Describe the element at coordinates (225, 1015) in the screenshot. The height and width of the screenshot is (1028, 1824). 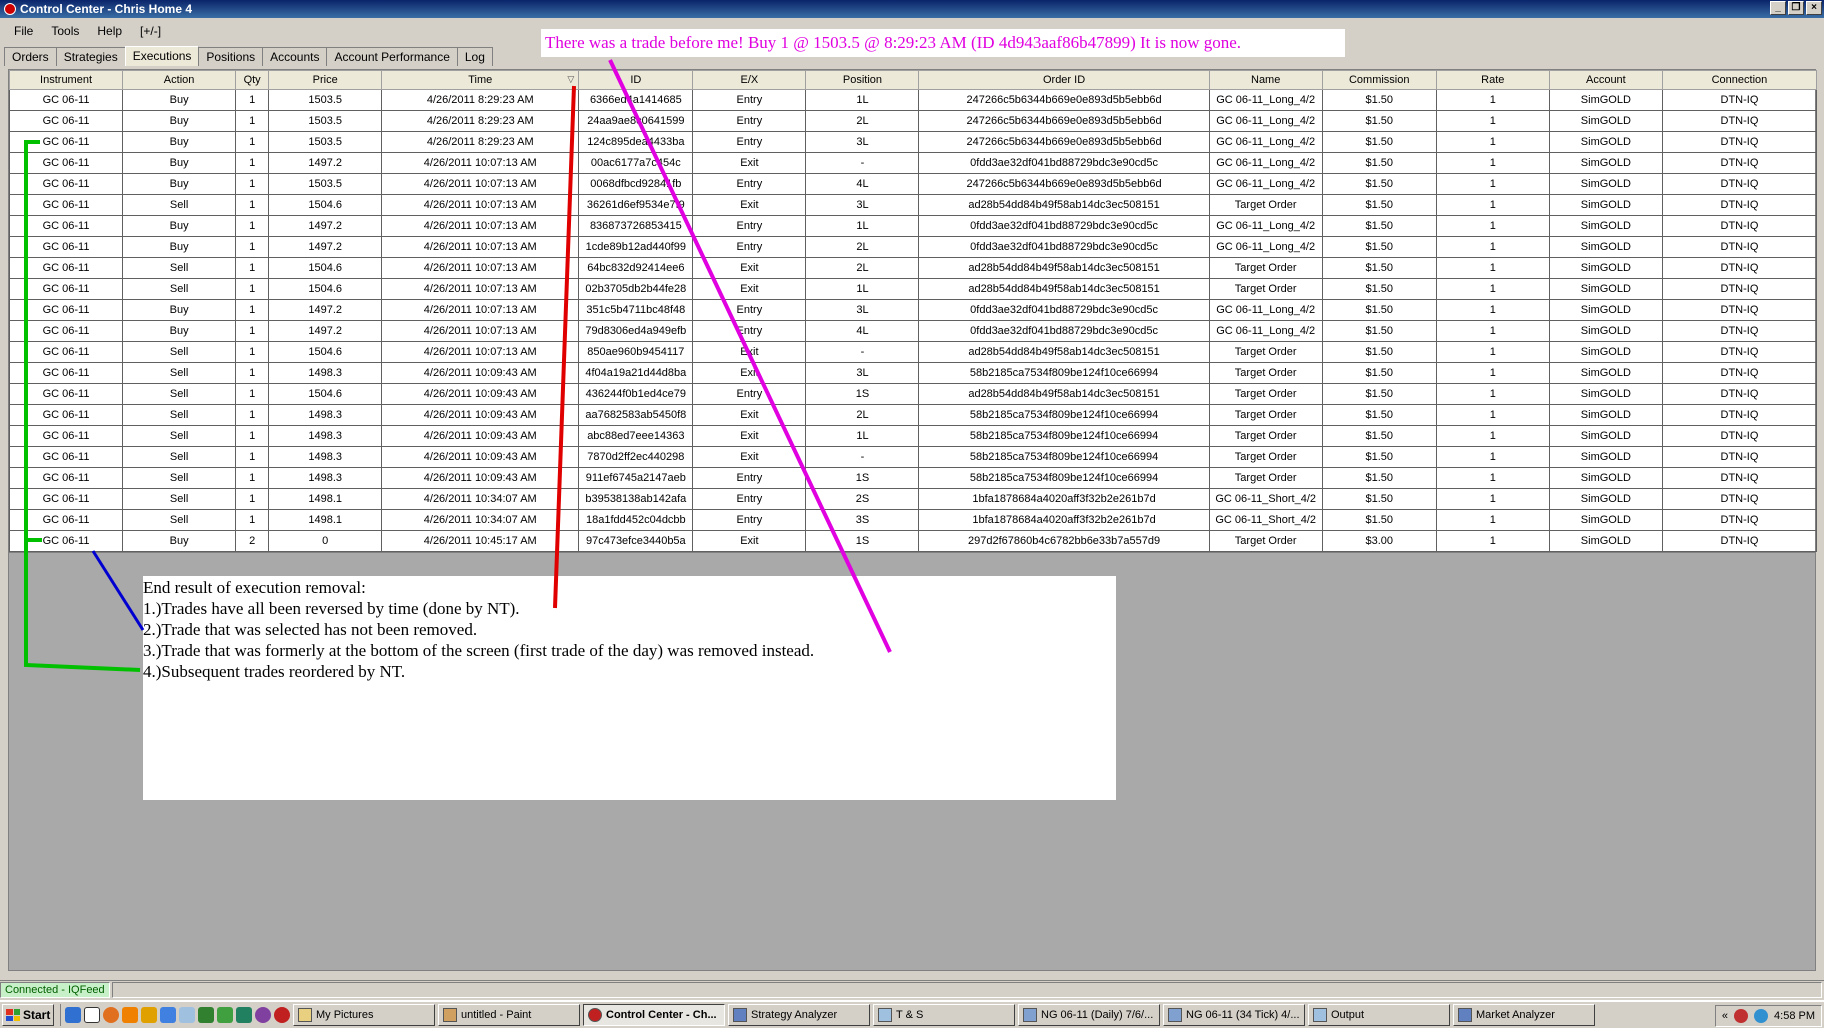
I see `app-icon-b` at that location.